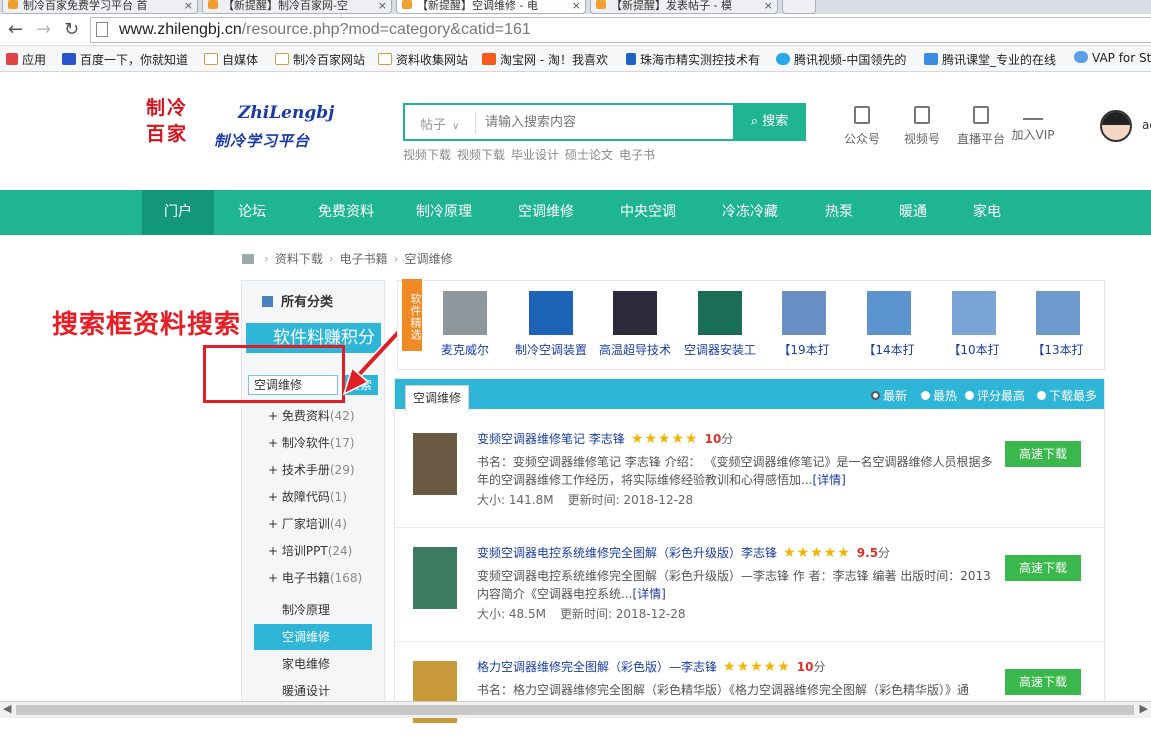 Image resolution: width=1151 pixels, height=756 pixels. What do you see at coordinates (546, 212) in the screenshot?
I see `nav-item-ac-repair: 空调维修` at bounding box center [546, 212].